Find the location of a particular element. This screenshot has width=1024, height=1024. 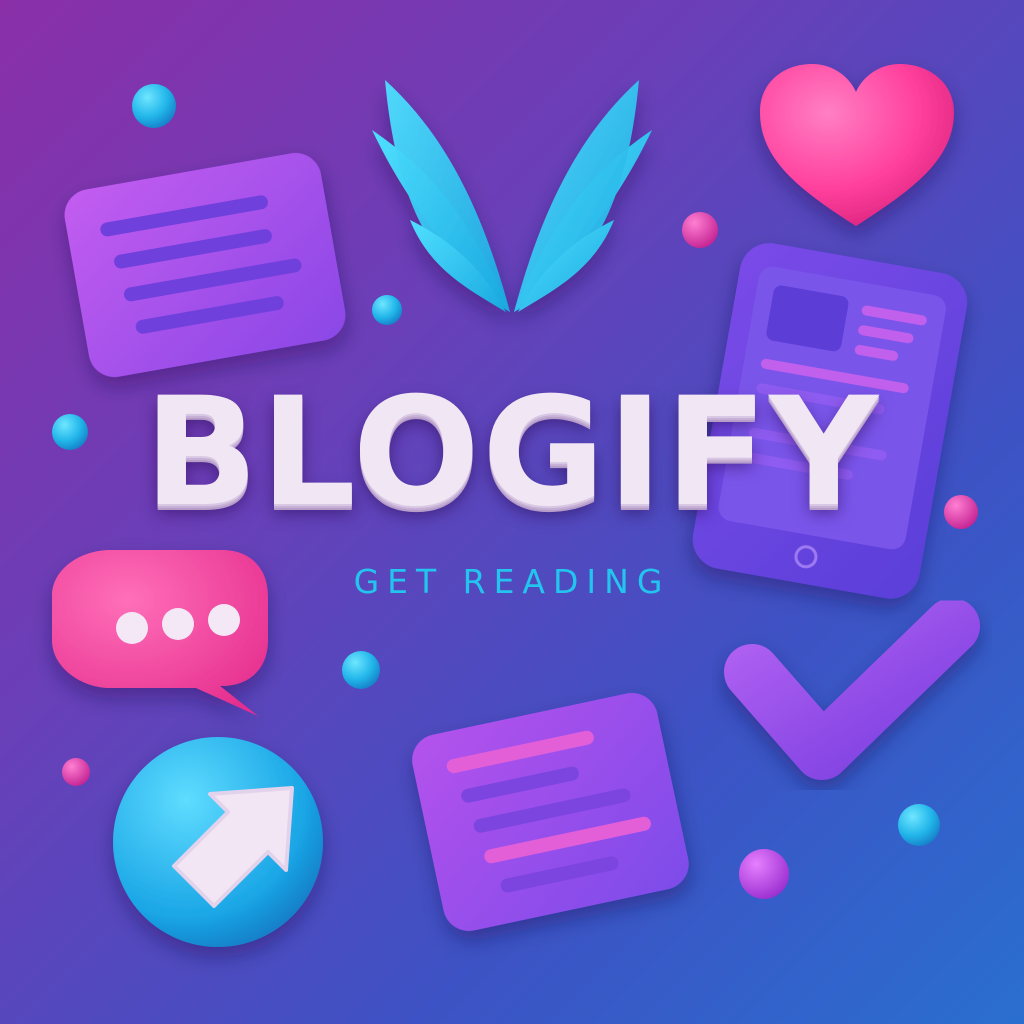

arrow-circle-icon is located at coordinates (218, 842).